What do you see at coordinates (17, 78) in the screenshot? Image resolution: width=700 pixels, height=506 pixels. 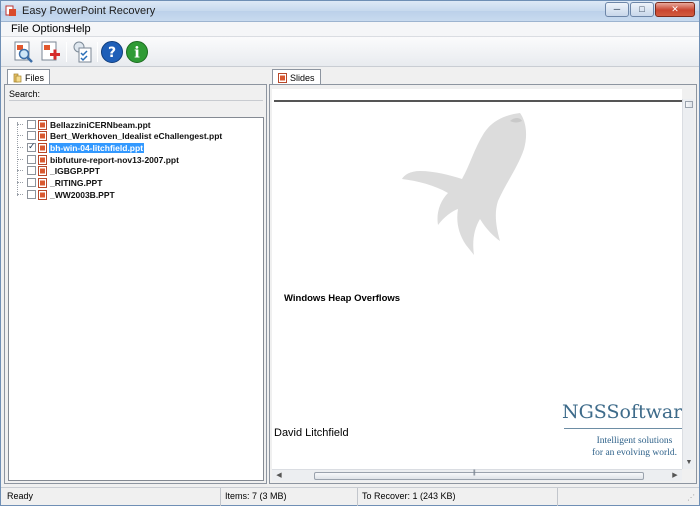 I see `folder-icon` at bounding box center [17, 78].